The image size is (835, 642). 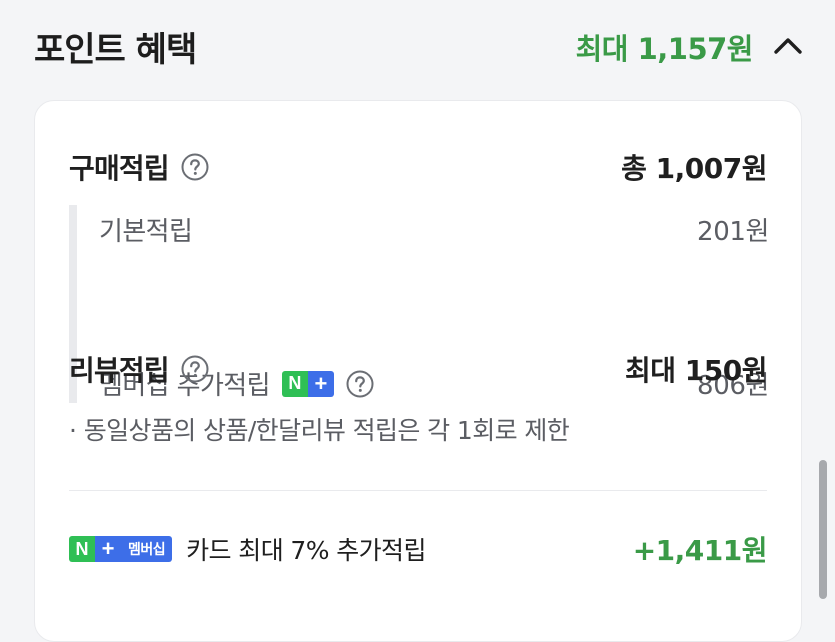 I want to click on purchase-points-total: 총 1,007원, so click(x=694, y=168).